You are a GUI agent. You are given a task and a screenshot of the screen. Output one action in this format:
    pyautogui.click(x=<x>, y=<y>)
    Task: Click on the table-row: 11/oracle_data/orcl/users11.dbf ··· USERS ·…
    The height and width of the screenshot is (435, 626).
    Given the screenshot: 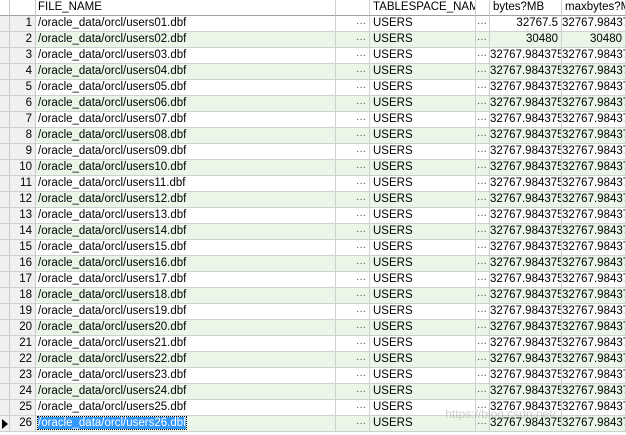 What is the action you would take?
    pyautogui.click(x=313, y=184)
    